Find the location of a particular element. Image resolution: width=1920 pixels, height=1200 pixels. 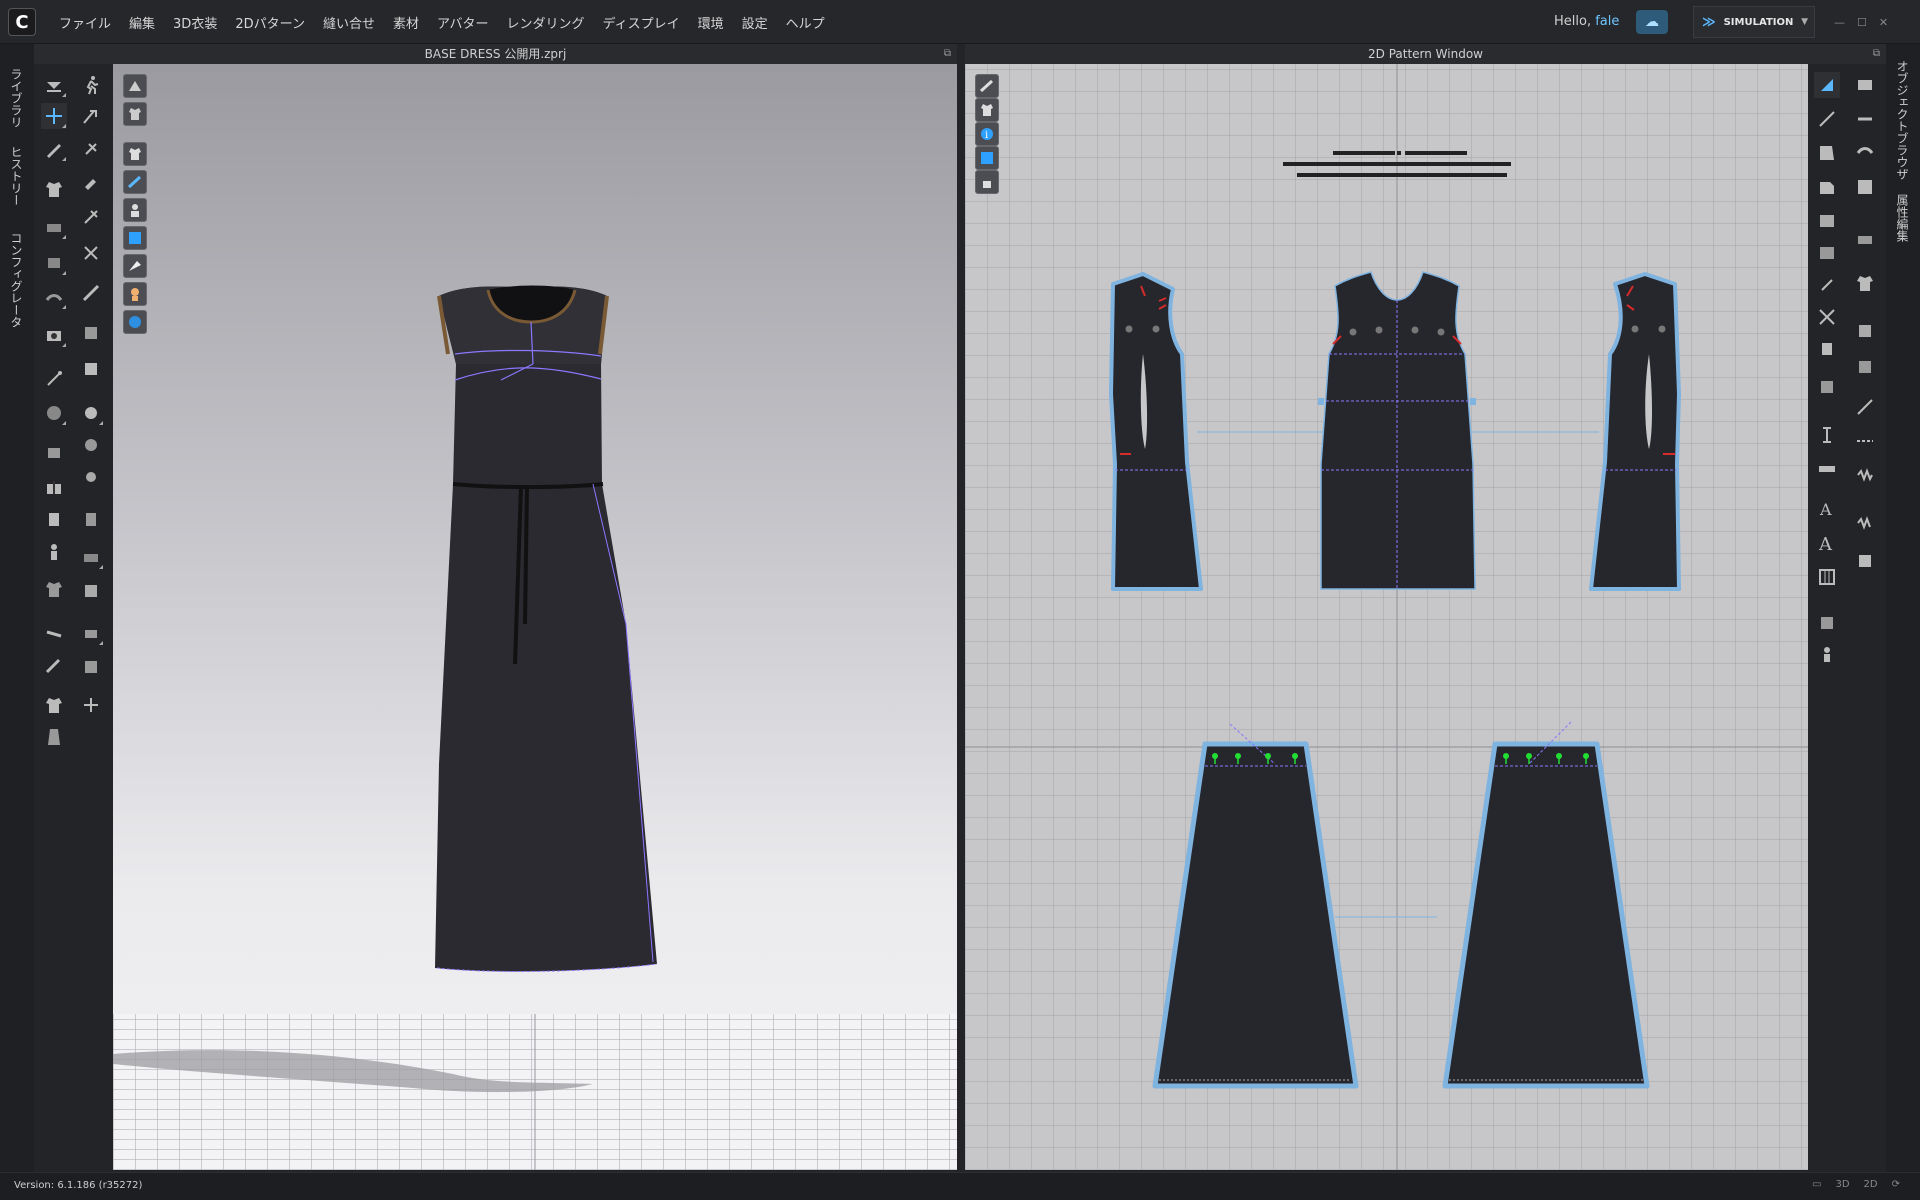

app-logo-icon: C is located at coordinates (22, 22).